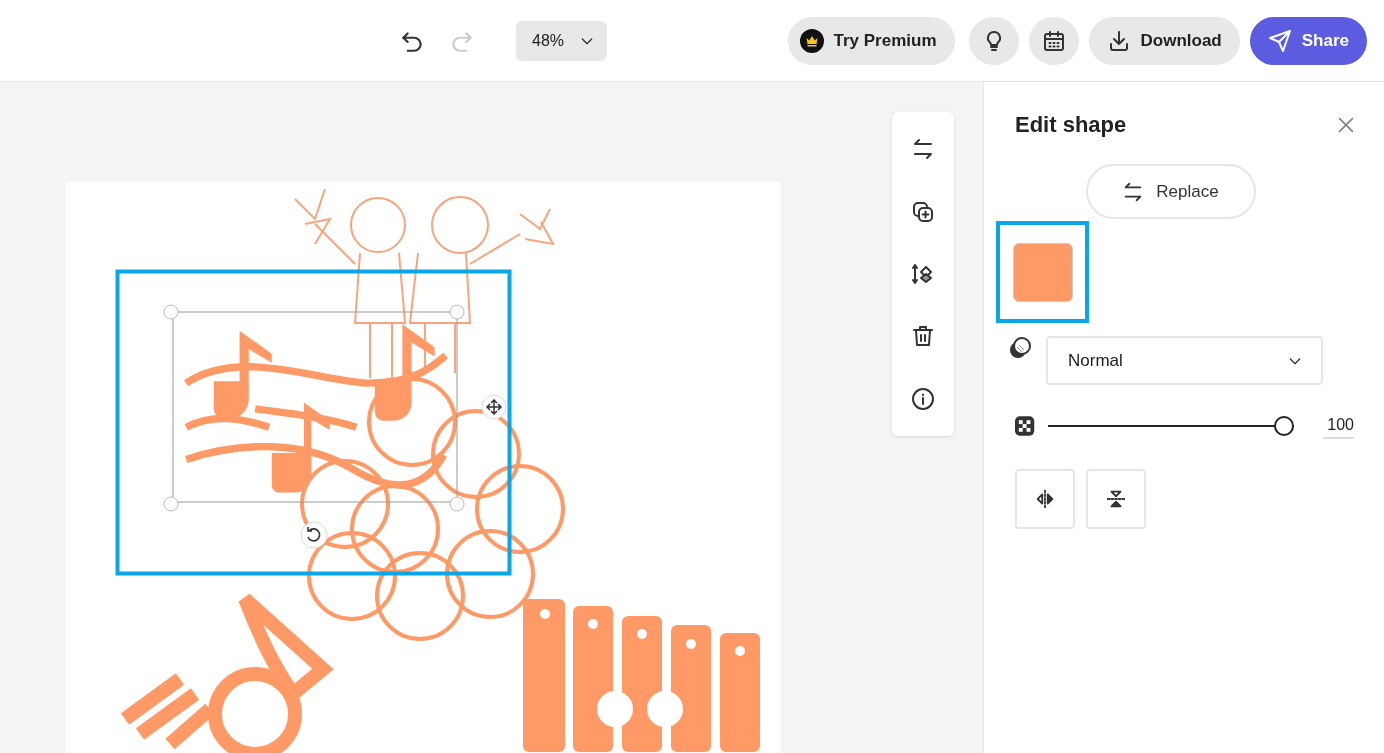  I want to click on share-button: Share, so click(1308, 40).